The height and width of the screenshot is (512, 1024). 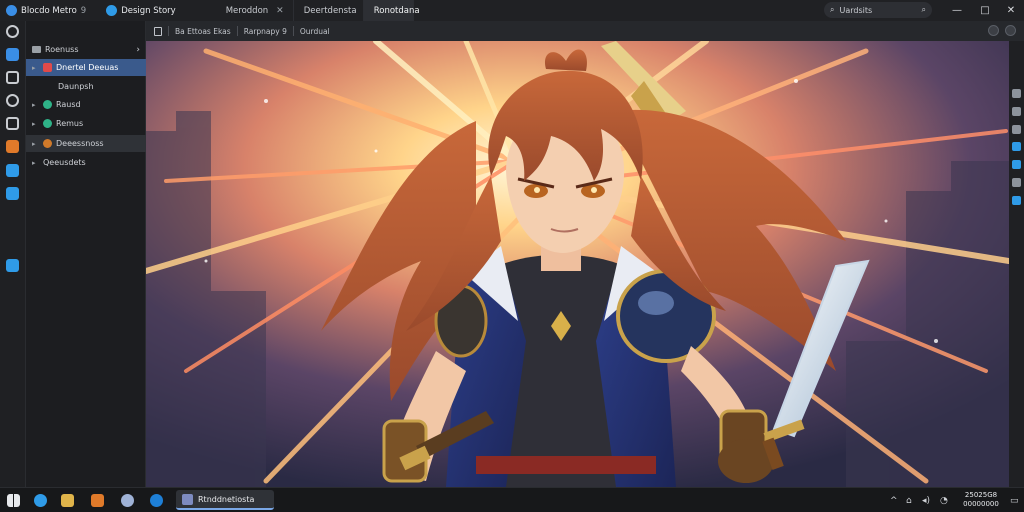 I want to click on document-icon, so click(x=47, y=67).